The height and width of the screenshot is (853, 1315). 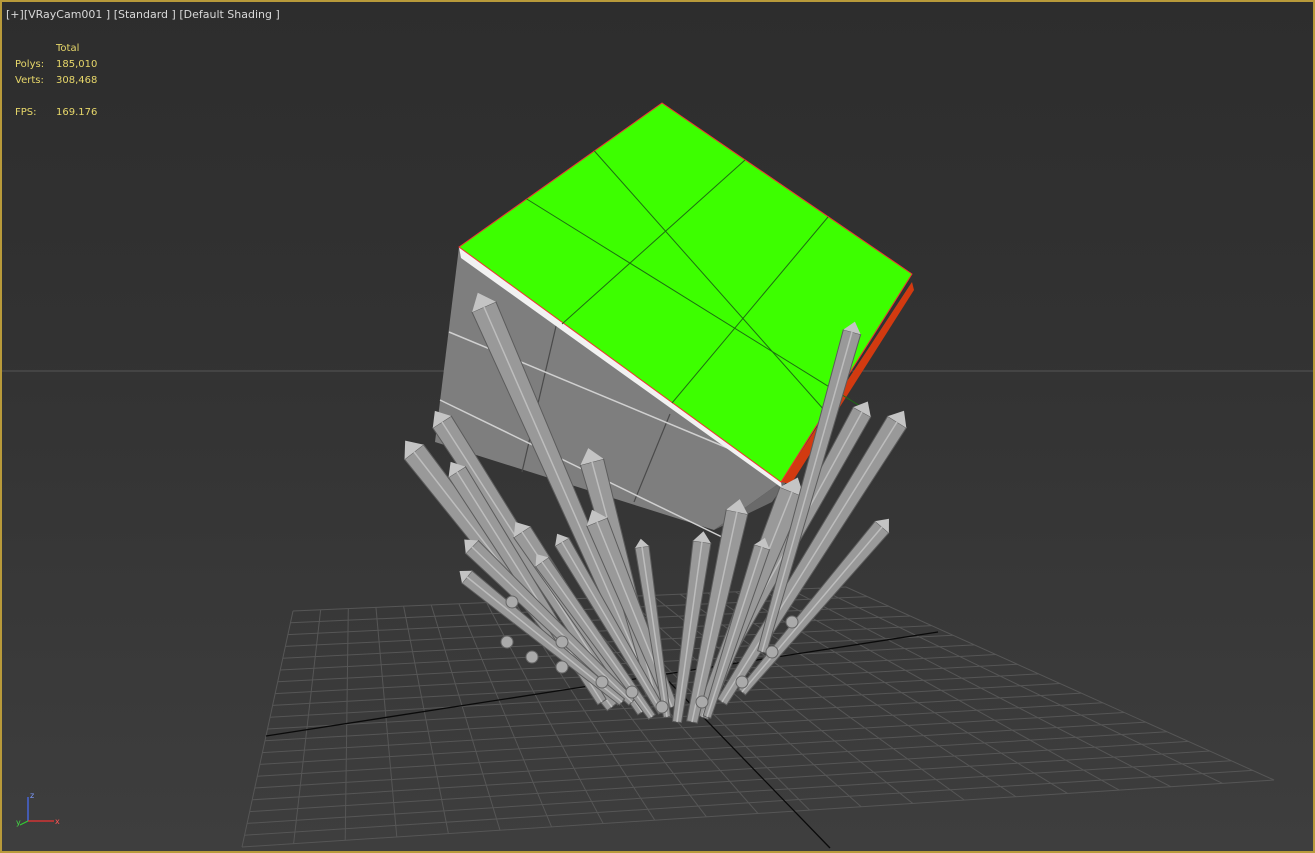 I want to click on axis-y-label: y, so click(x=18, y=822).